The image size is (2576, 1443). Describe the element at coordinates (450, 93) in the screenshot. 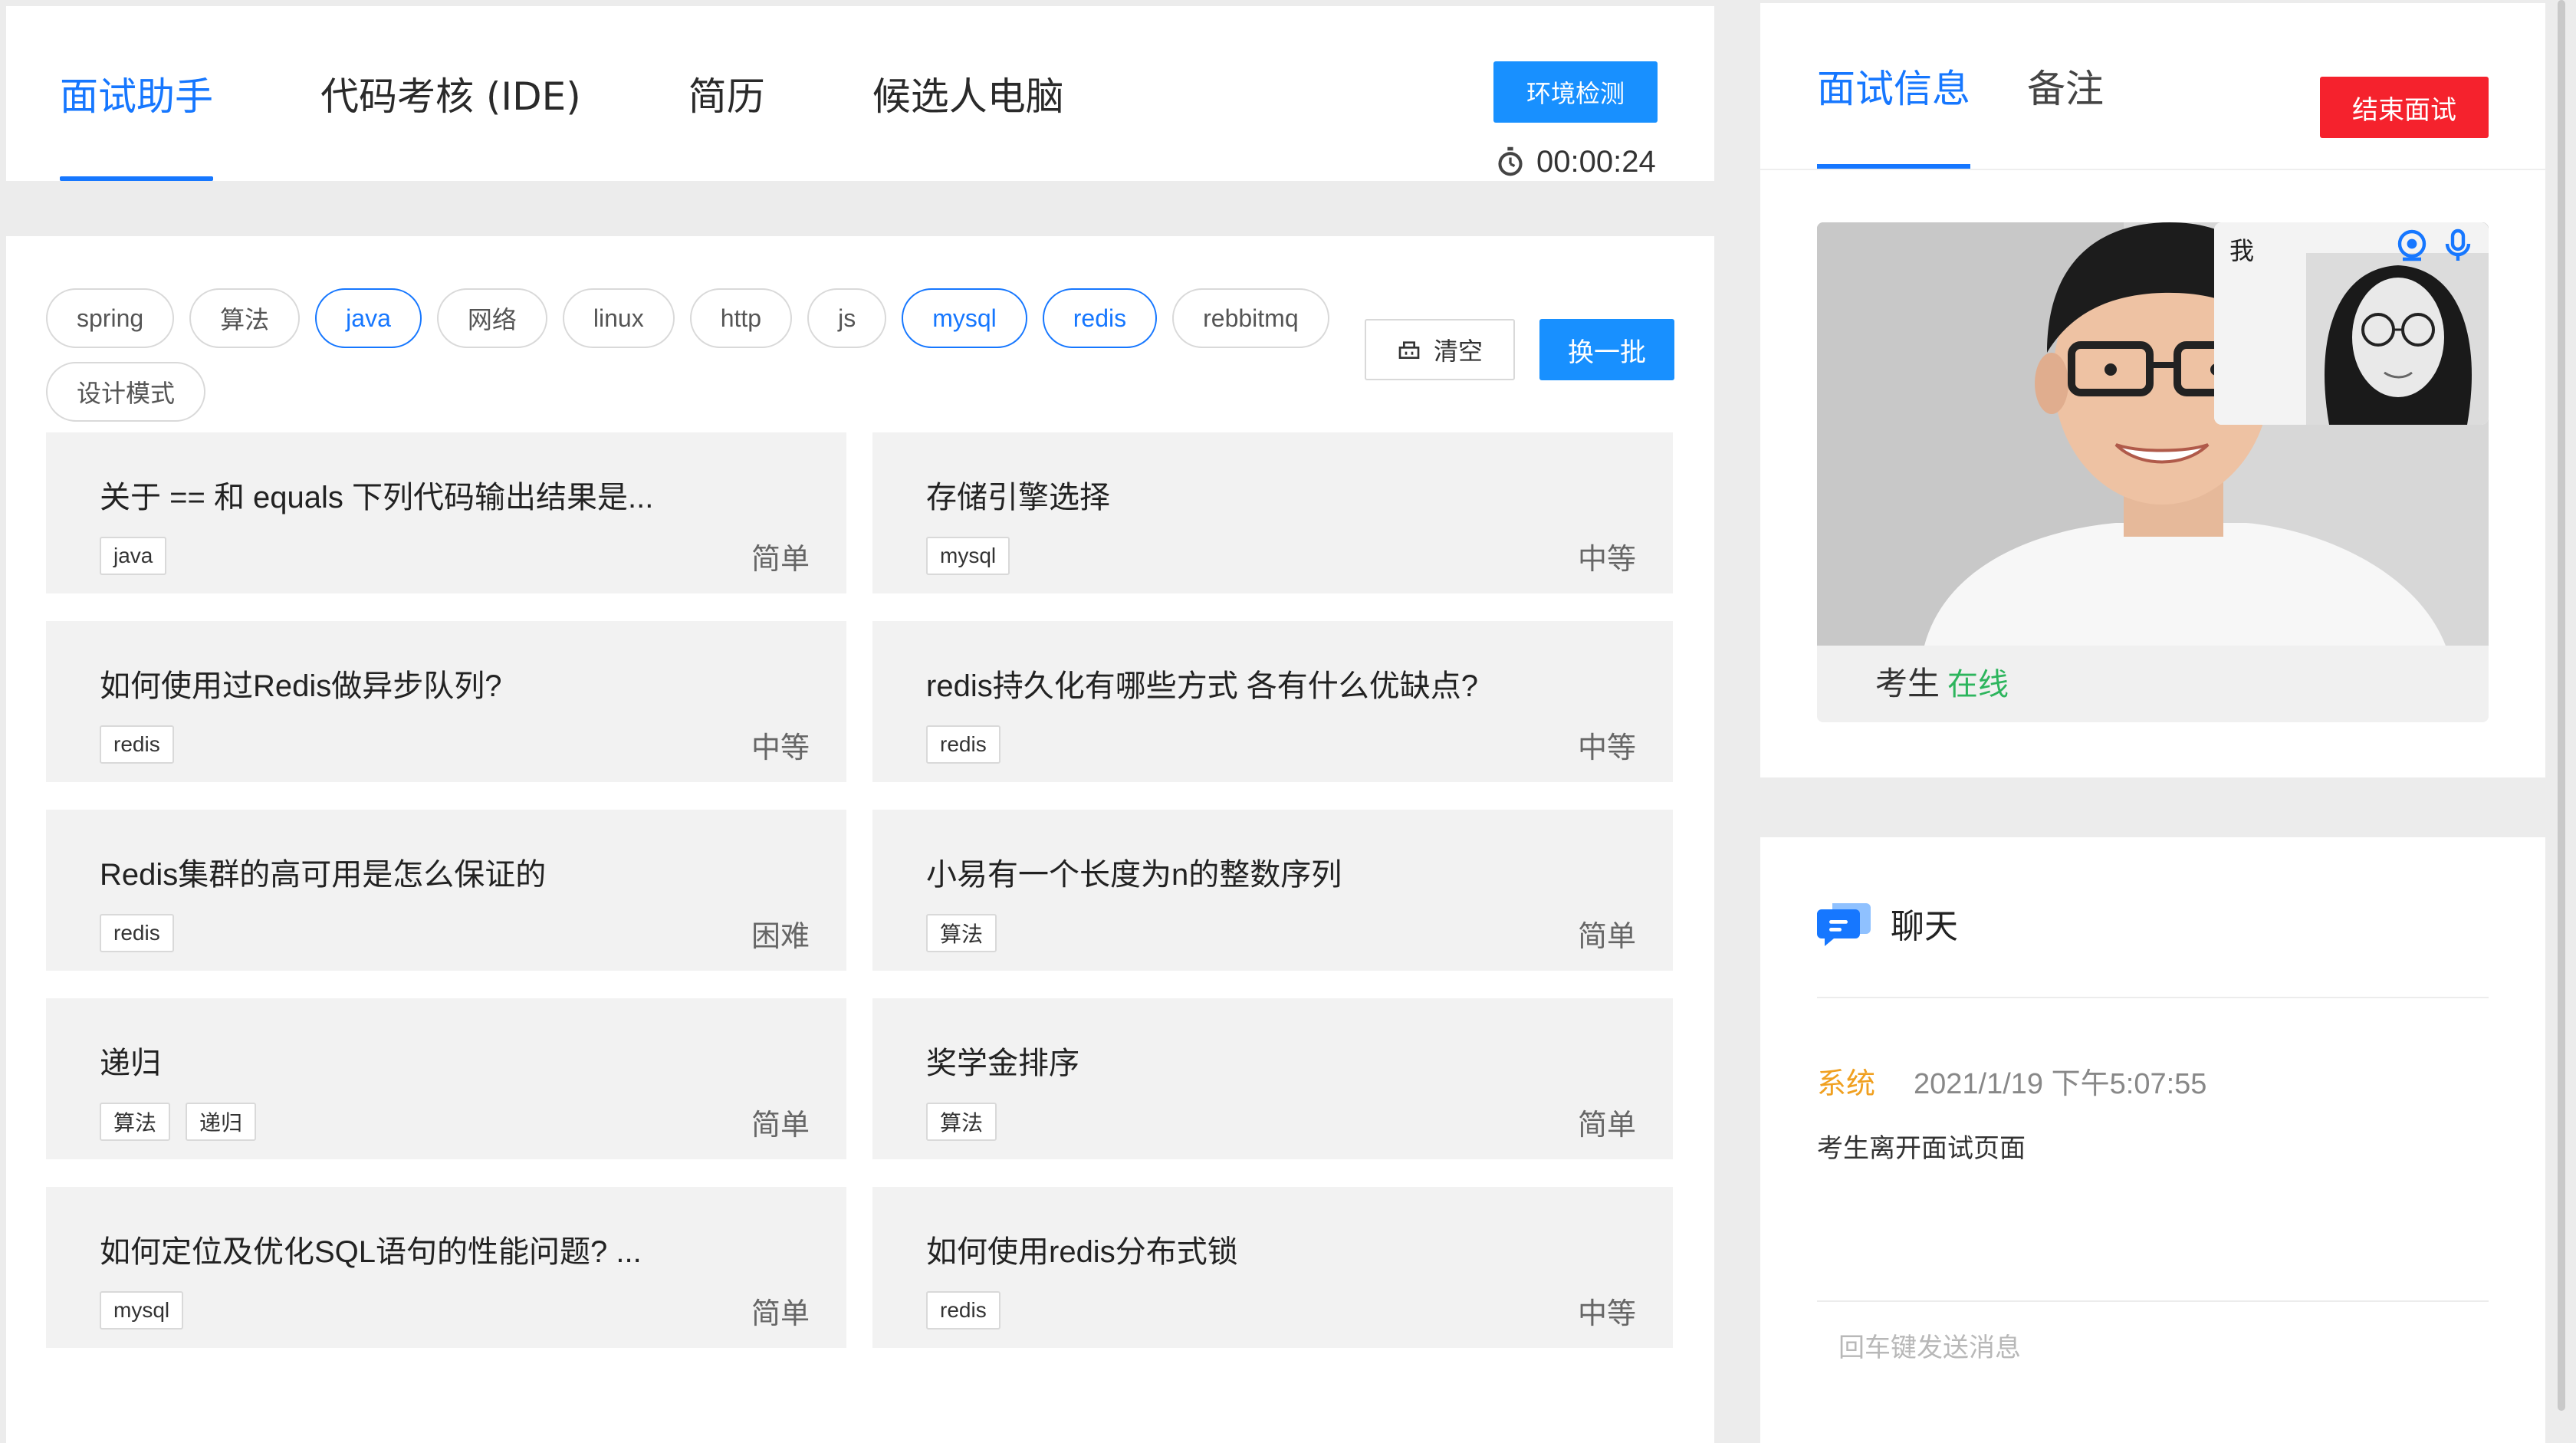

I see `tab-code-ide: 代码考核 (IDE)` at that location.